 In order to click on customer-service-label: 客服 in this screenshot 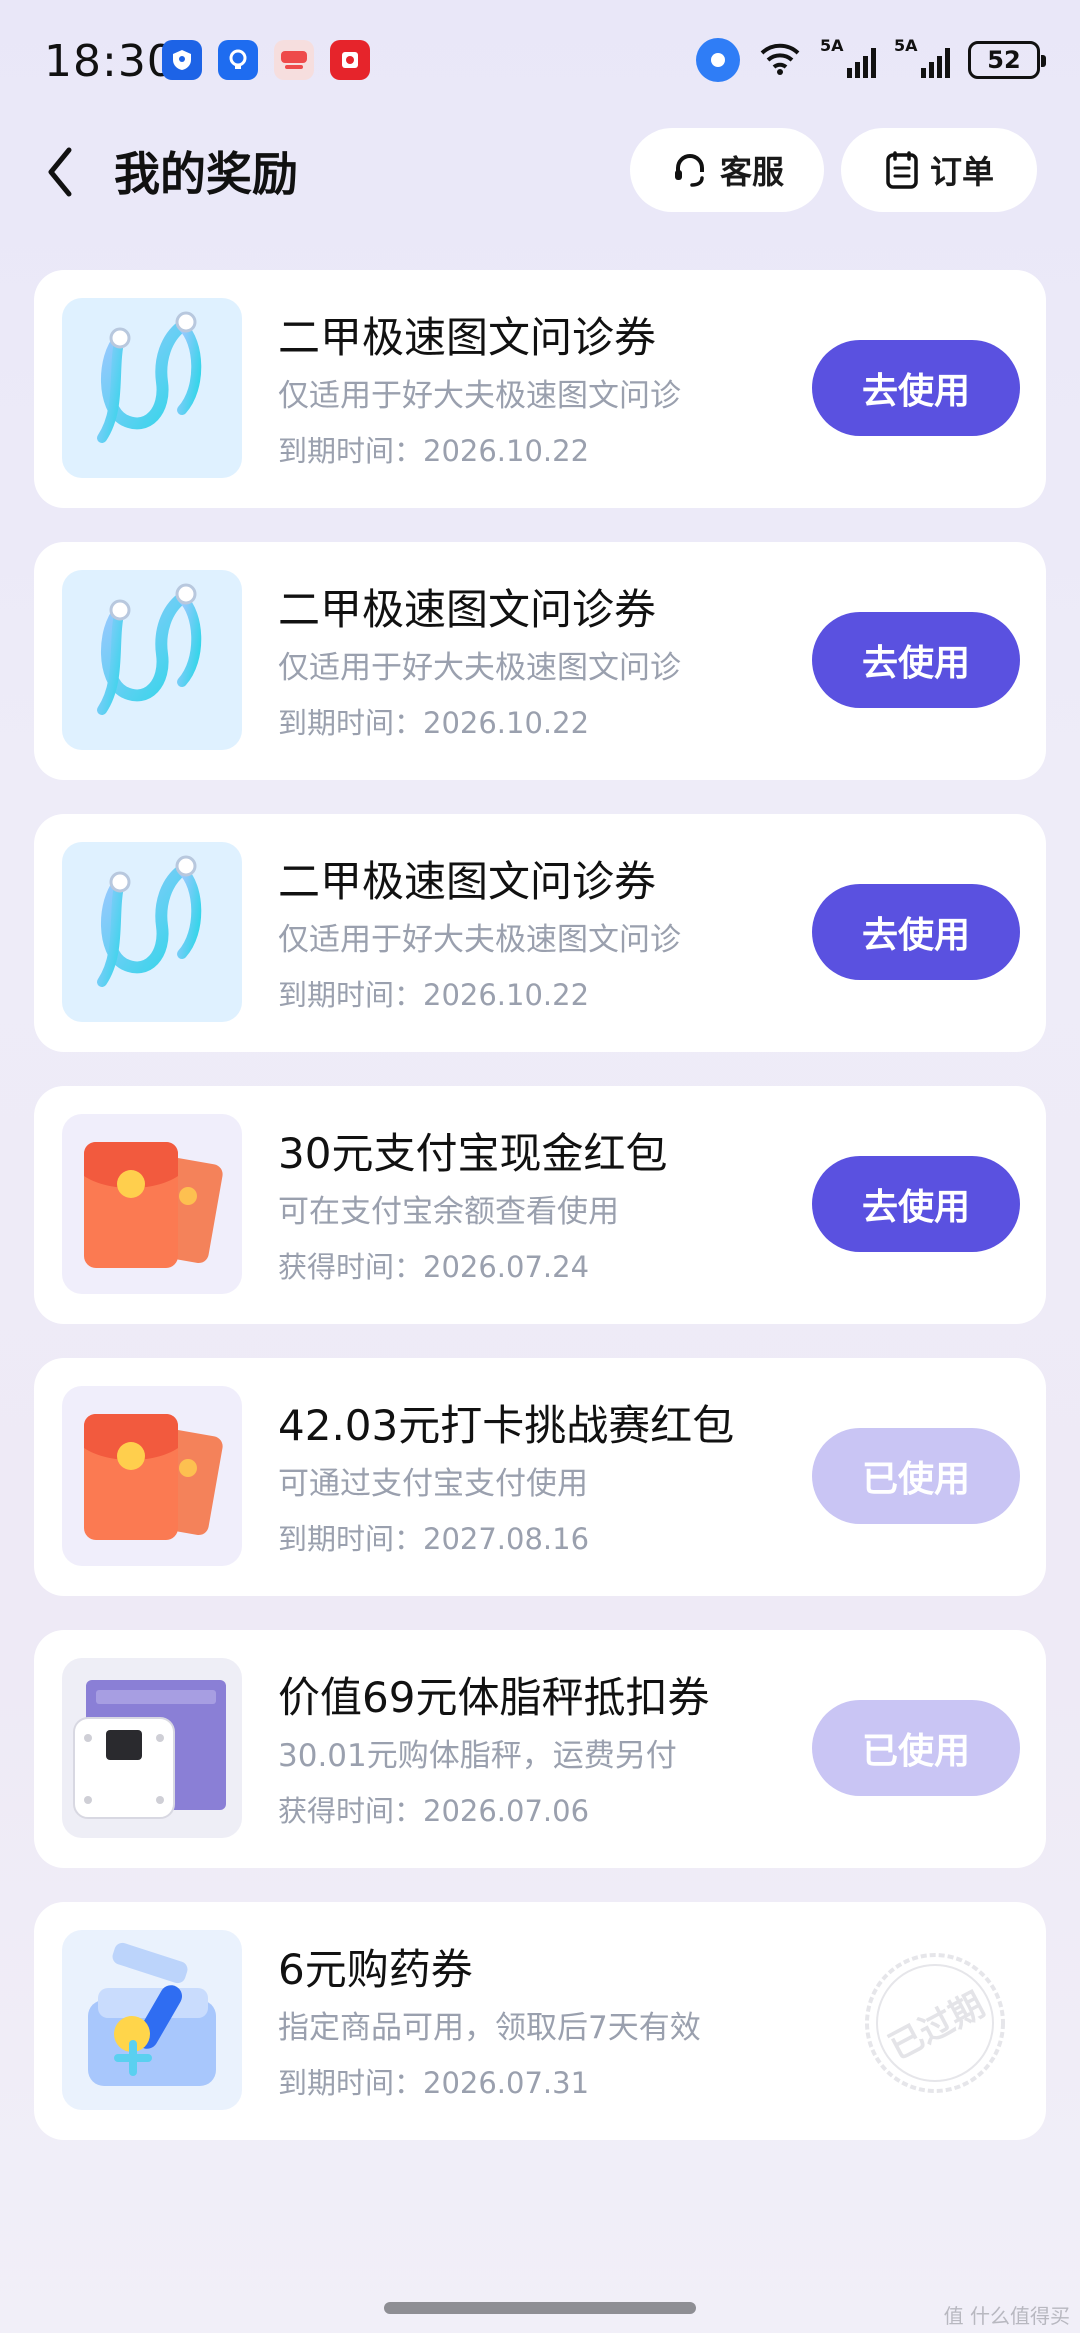, I will do `click(751, 172)`.